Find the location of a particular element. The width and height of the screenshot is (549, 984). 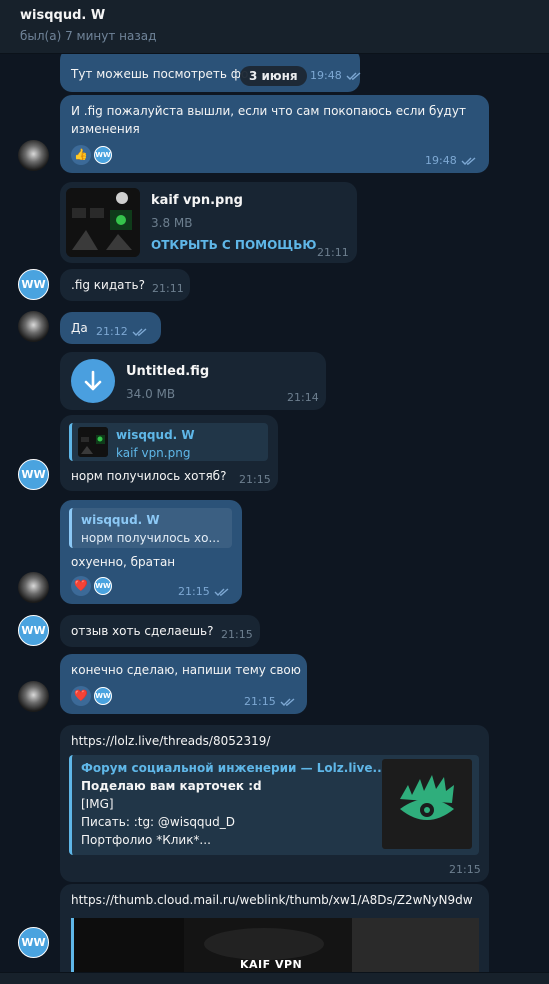

lolz-logo-icon is located at coordinates (427, 797).